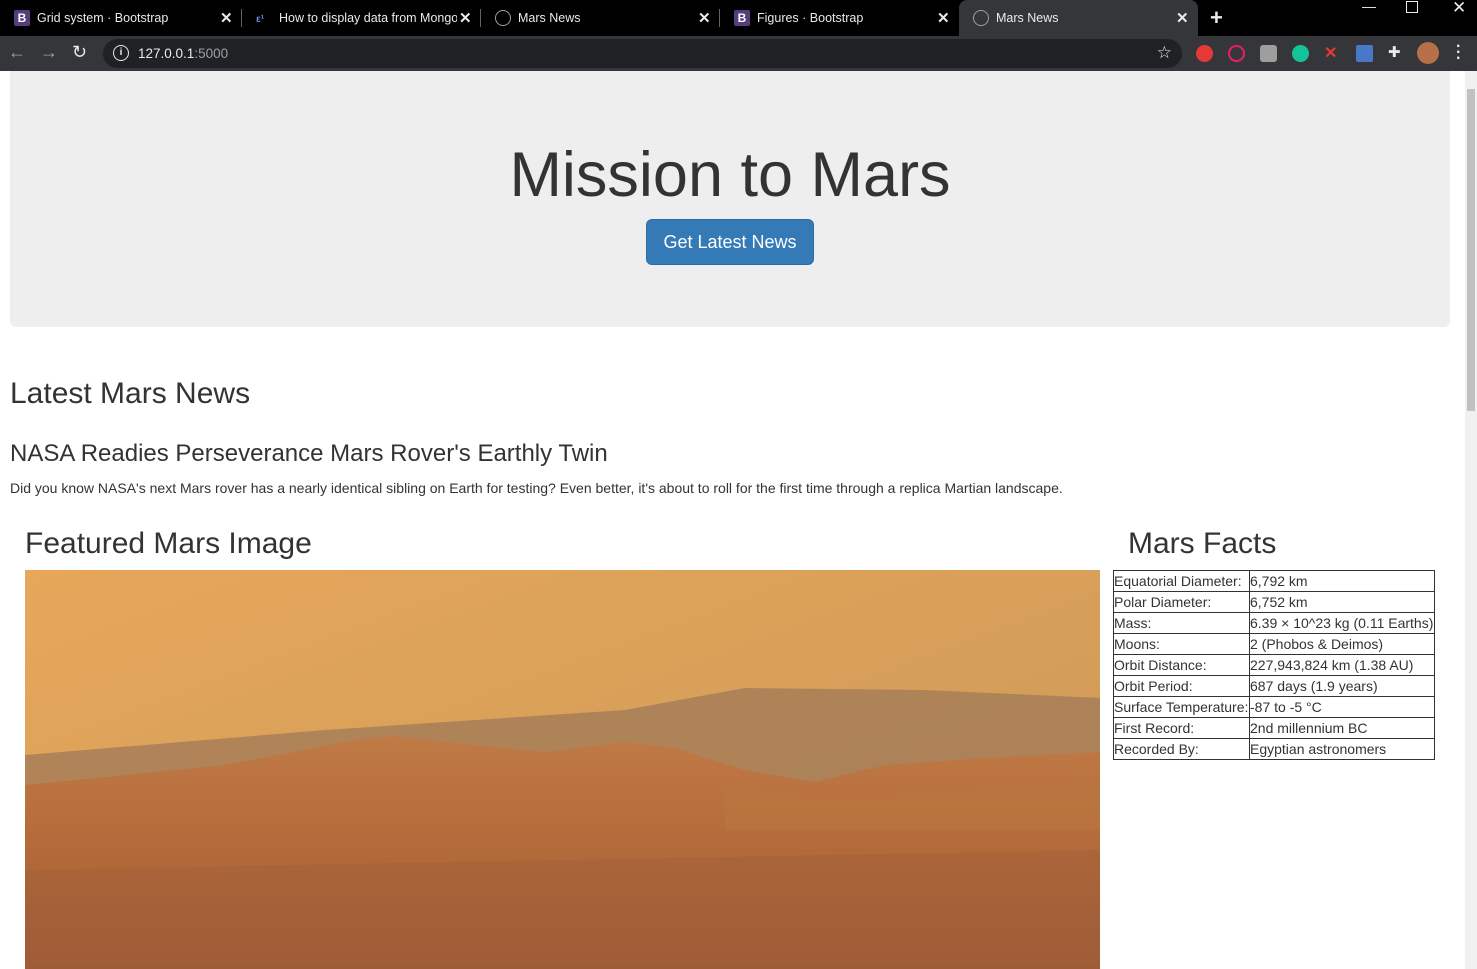  What do you see at coordinates (810, 18) in the screenshot?
I see `tab-title: Figures · Bootstrap` at bounding box center [810, 18].